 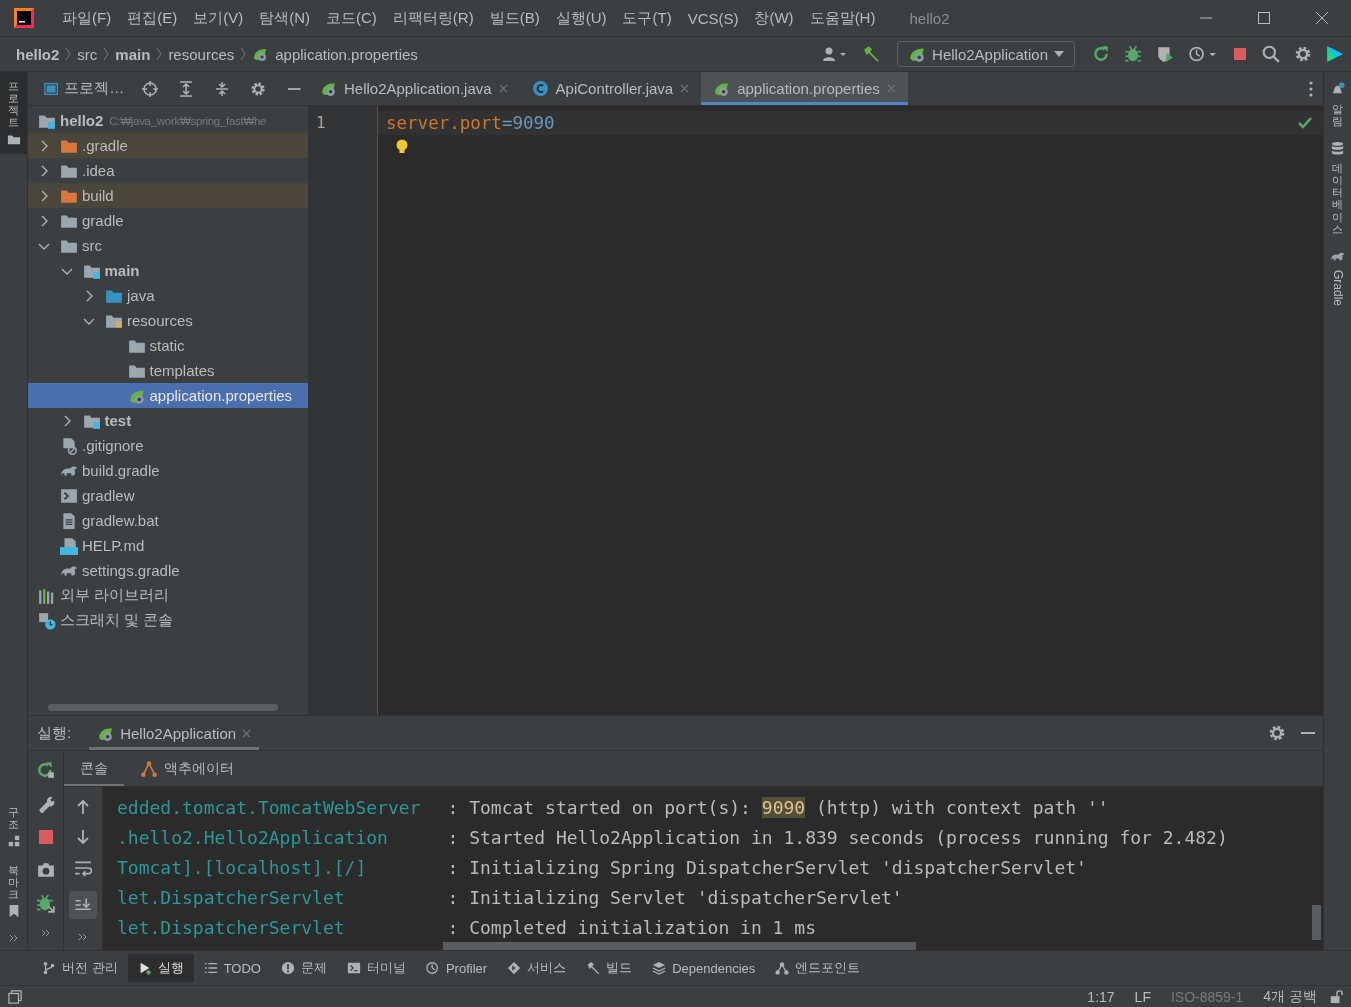 What do you see at coordinates (610, 88) in the screenshot?
I see `editor-tab: ApiController.java` at bounding box center [610, 88].